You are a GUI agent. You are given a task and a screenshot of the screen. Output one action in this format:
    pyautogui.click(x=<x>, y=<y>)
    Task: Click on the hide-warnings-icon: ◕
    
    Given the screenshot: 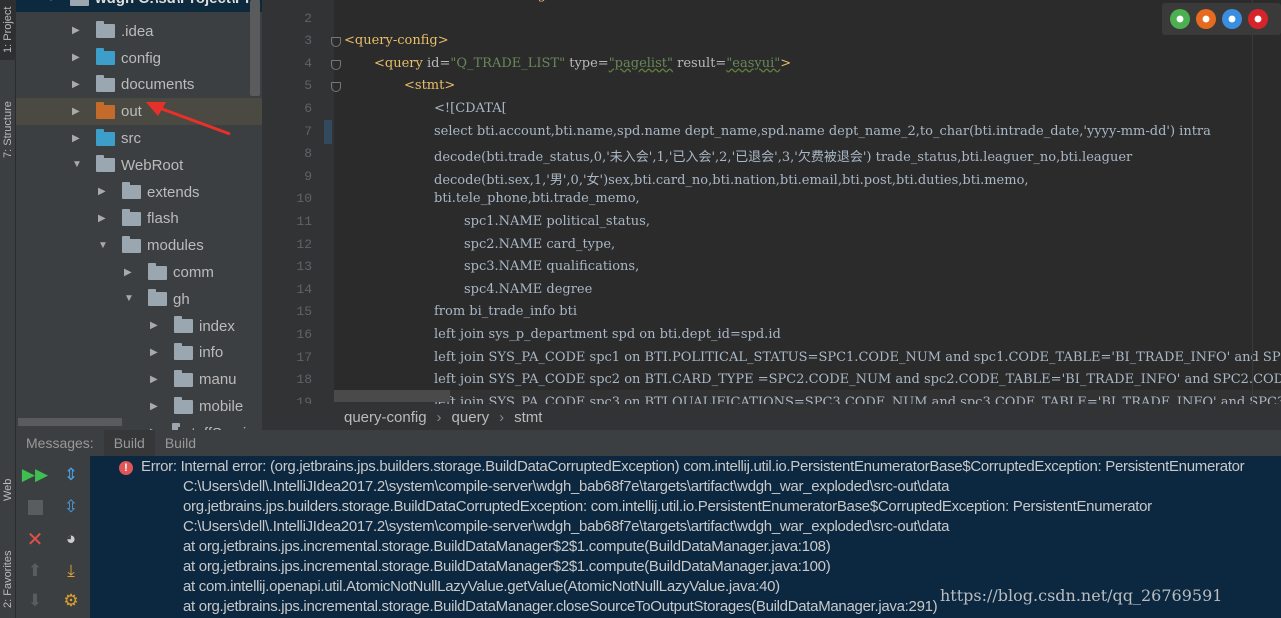 What is the action you would take?
    pyautogui.click(x=71, y=539)
    